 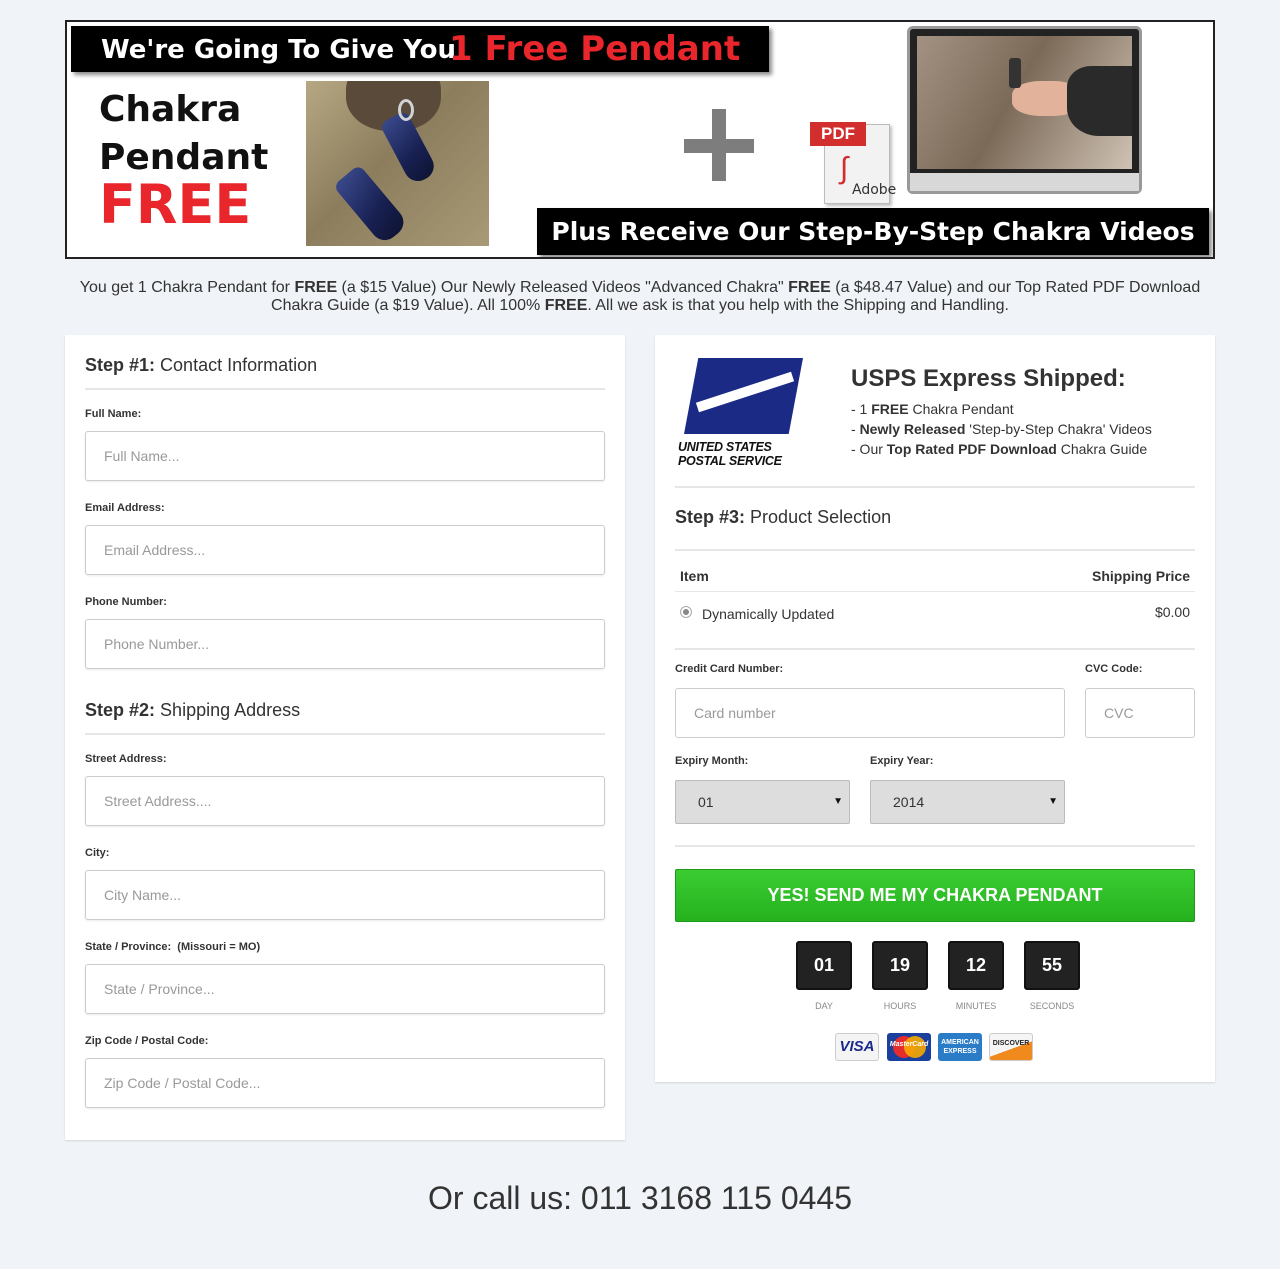 What do you see at coordinates (855, 429) in the screenshot?
I see `list-text: -` at bounding box center [855, 429].